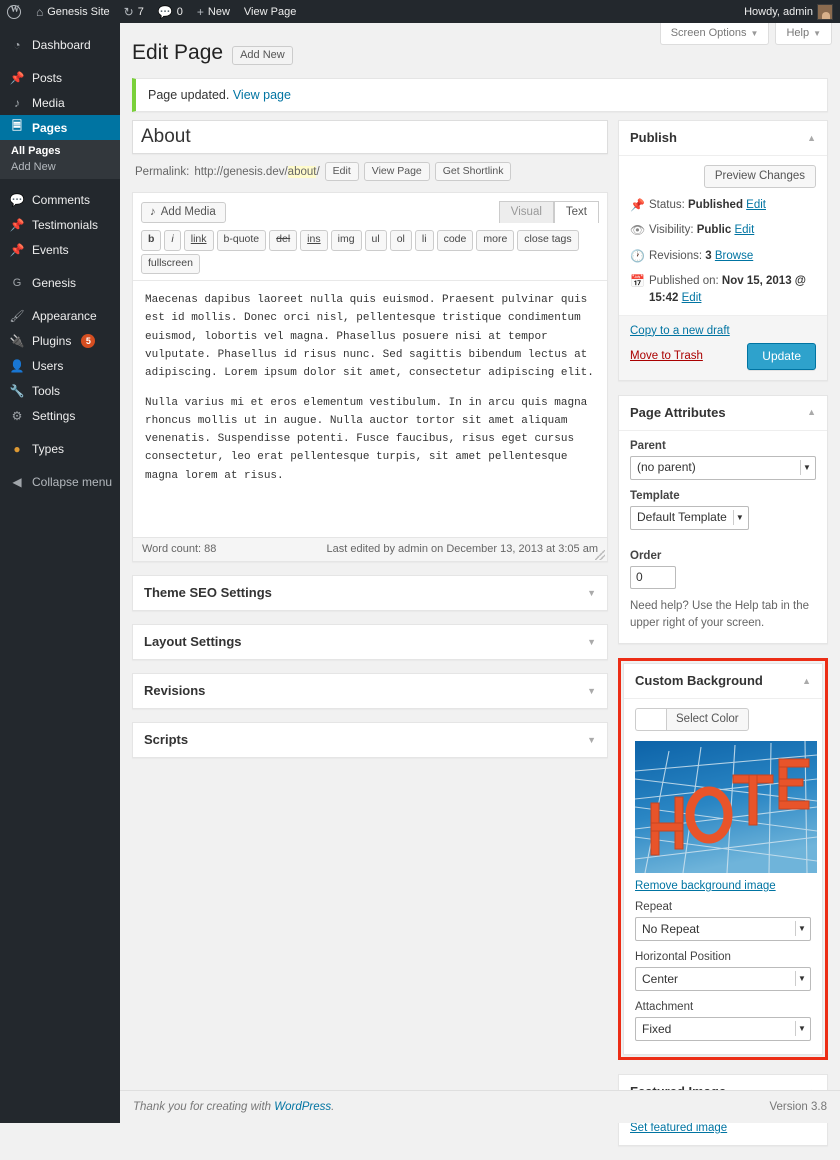 The image size is (840, 1160). Describe the element at coordinates (60, 315) in the screenshot. I see `sidebar-item-appearance: 🖌 Appearance` at that location.